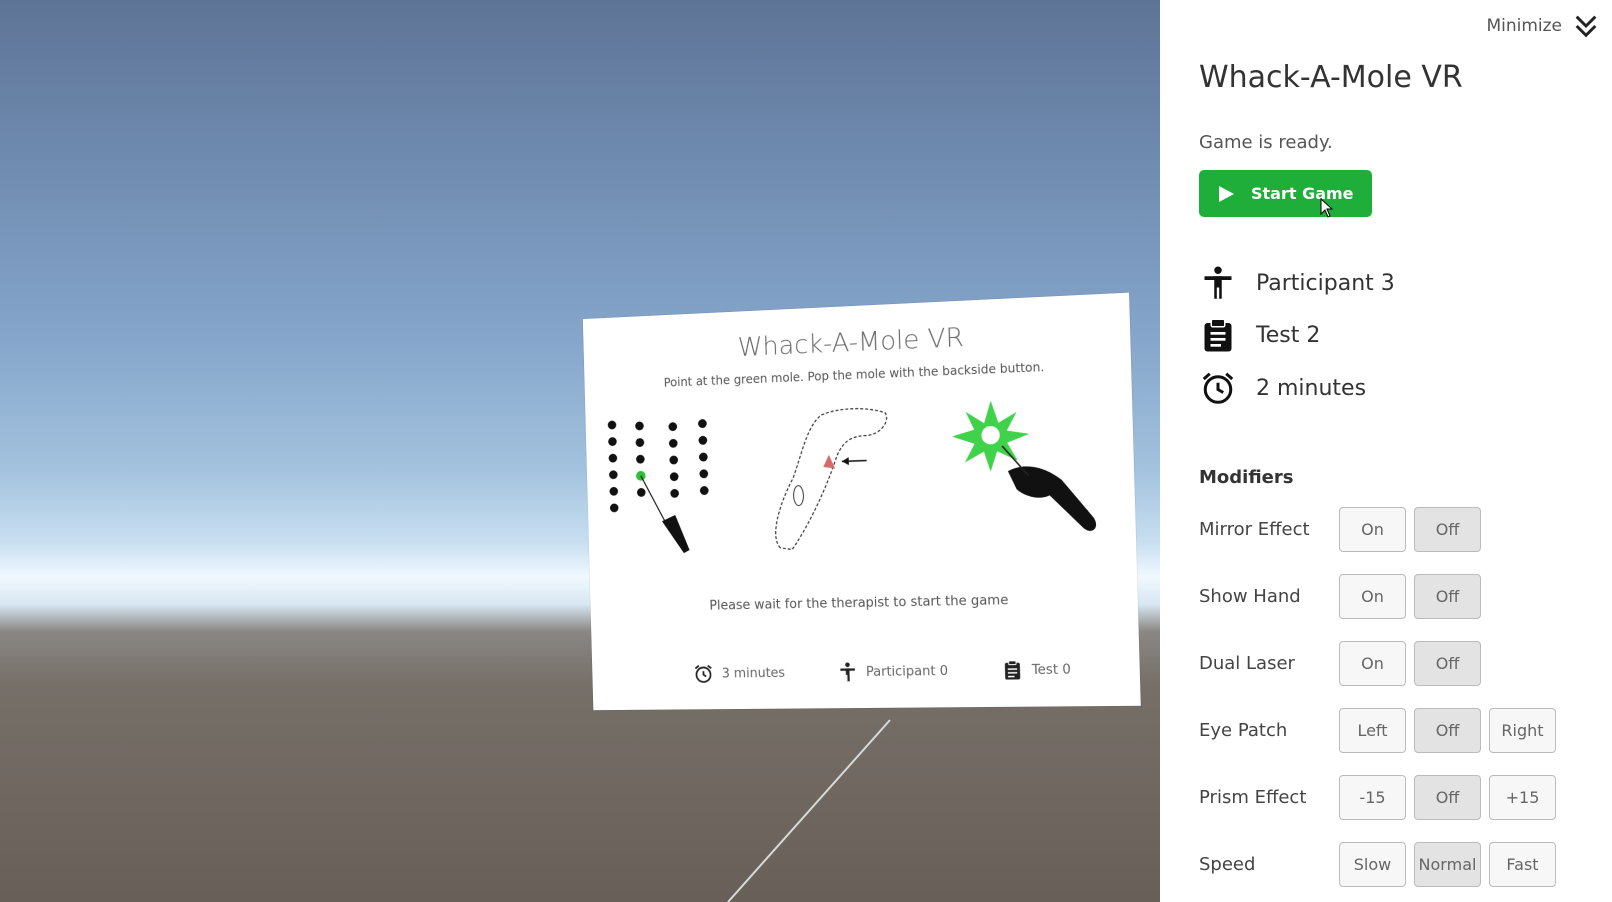  What do you see at coordinates (1447, 663) in the screenshot?
I see `dual-laser-off-button: Off` at bounding box center [1447, 663].